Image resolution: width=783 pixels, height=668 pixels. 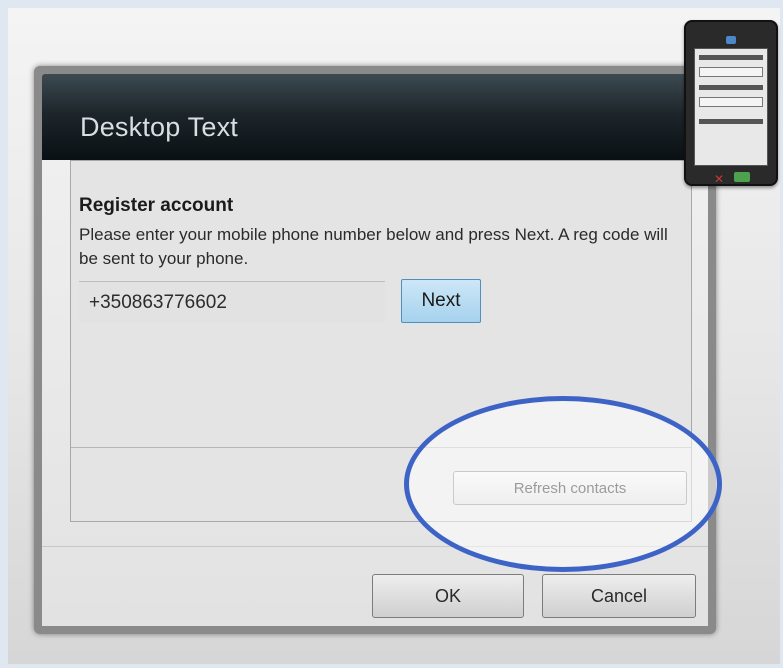 I want to click on refresh-contacts-button: Refresh contacts, so click(x=570, y=488).